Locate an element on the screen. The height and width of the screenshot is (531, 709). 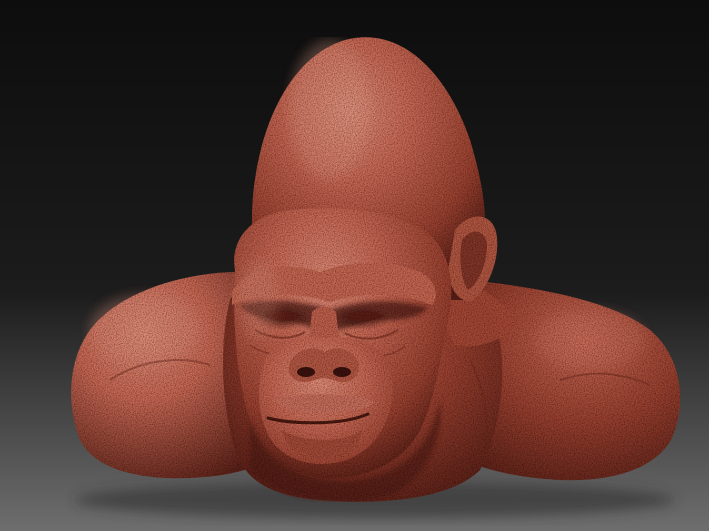
left-shoulder-highlight is located at coordinates (145, 330).